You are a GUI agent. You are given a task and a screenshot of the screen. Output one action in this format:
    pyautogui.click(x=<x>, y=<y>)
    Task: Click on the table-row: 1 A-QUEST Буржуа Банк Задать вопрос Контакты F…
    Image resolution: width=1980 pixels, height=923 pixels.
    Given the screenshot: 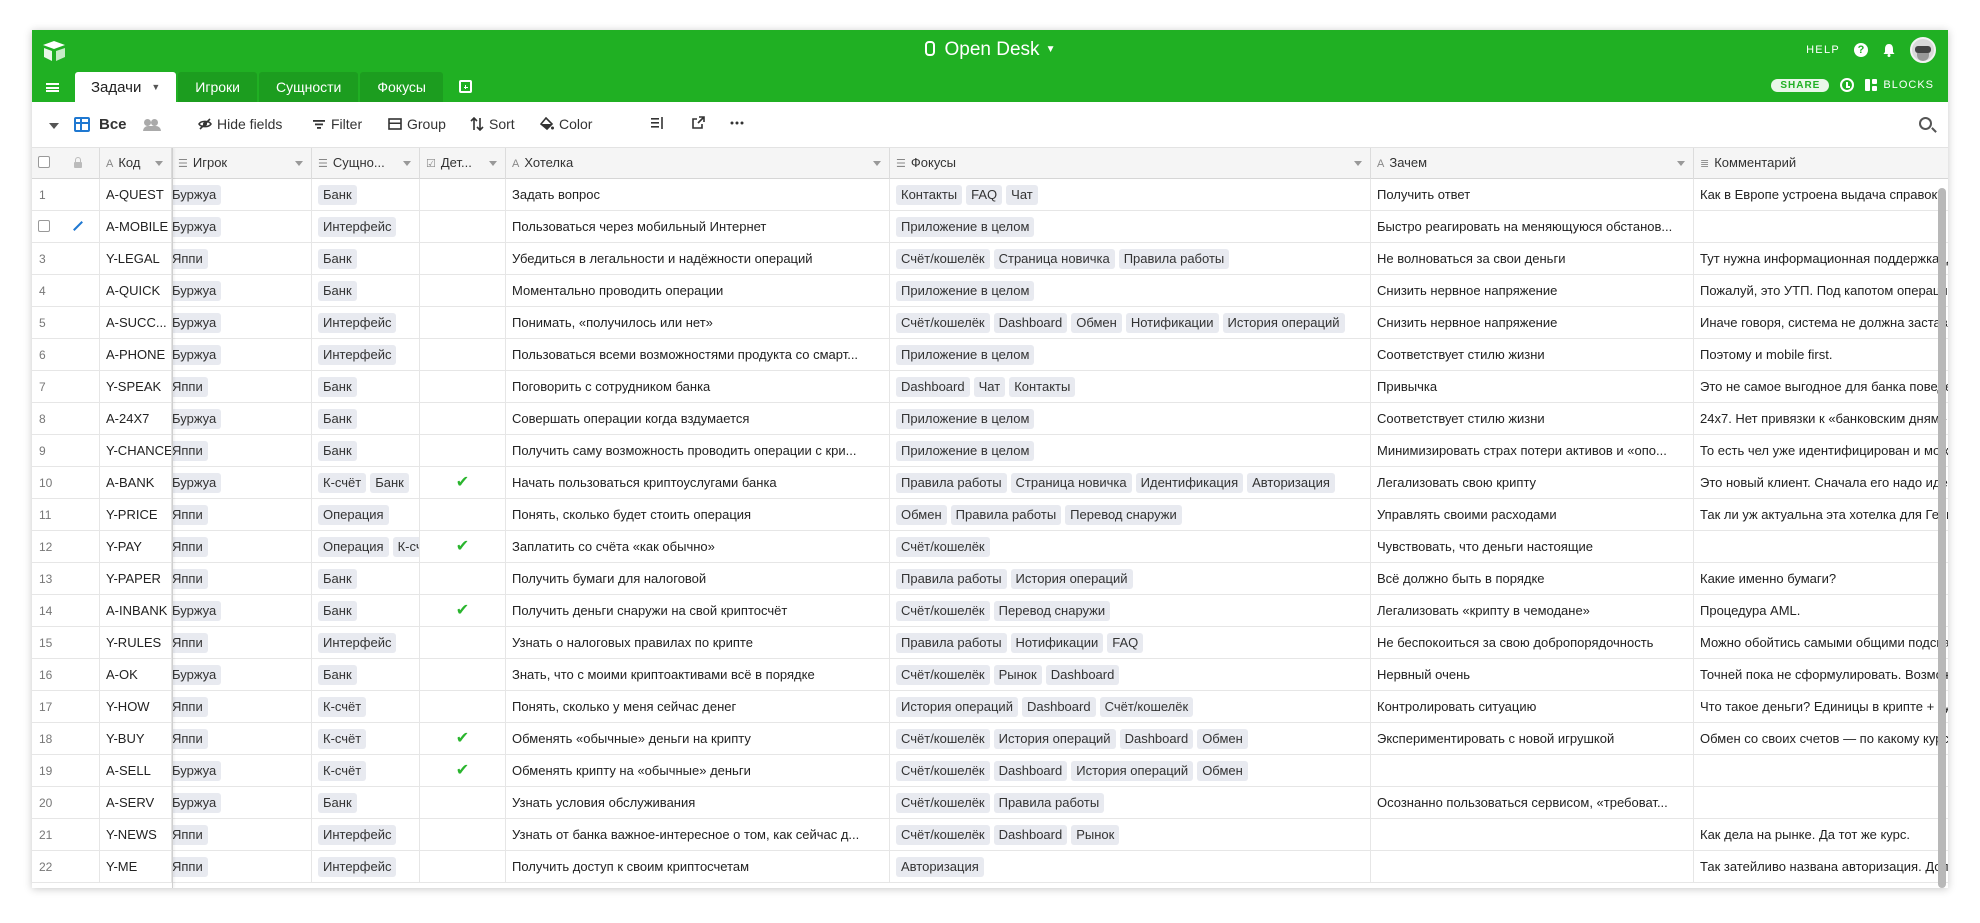 What is the action you would take?
    pyautogui.click(x=990, y=195)
    